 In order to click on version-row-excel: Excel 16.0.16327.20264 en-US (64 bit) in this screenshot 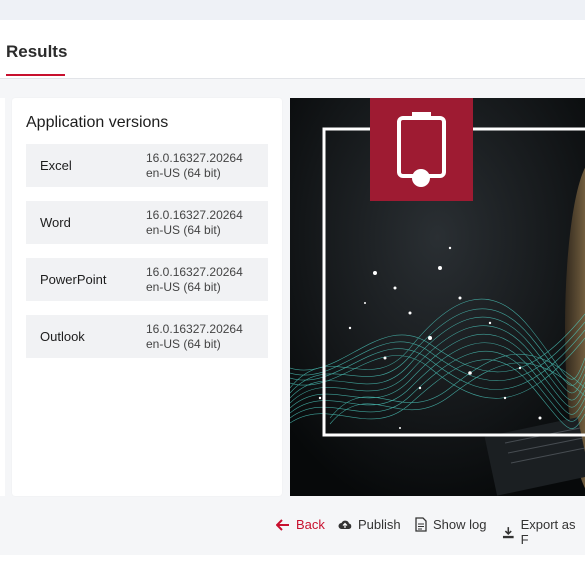, I will do `click(147, 165)`.